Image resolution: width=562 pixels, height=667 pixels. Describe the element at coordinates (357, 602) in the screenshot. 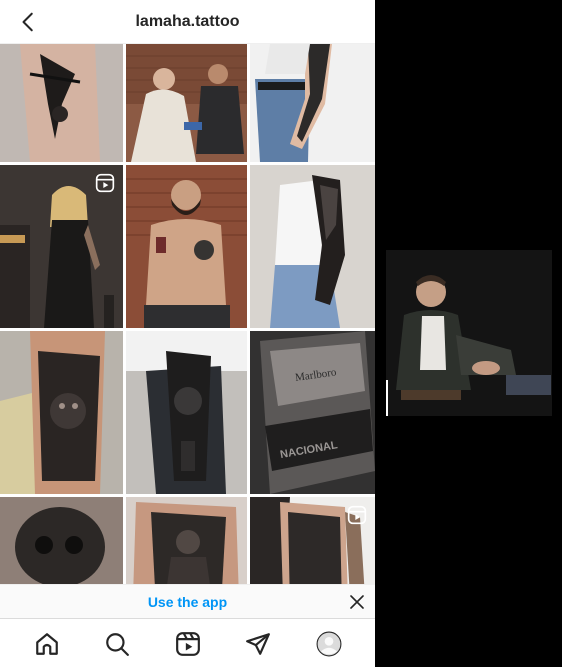

I see `close-icon` at that location.